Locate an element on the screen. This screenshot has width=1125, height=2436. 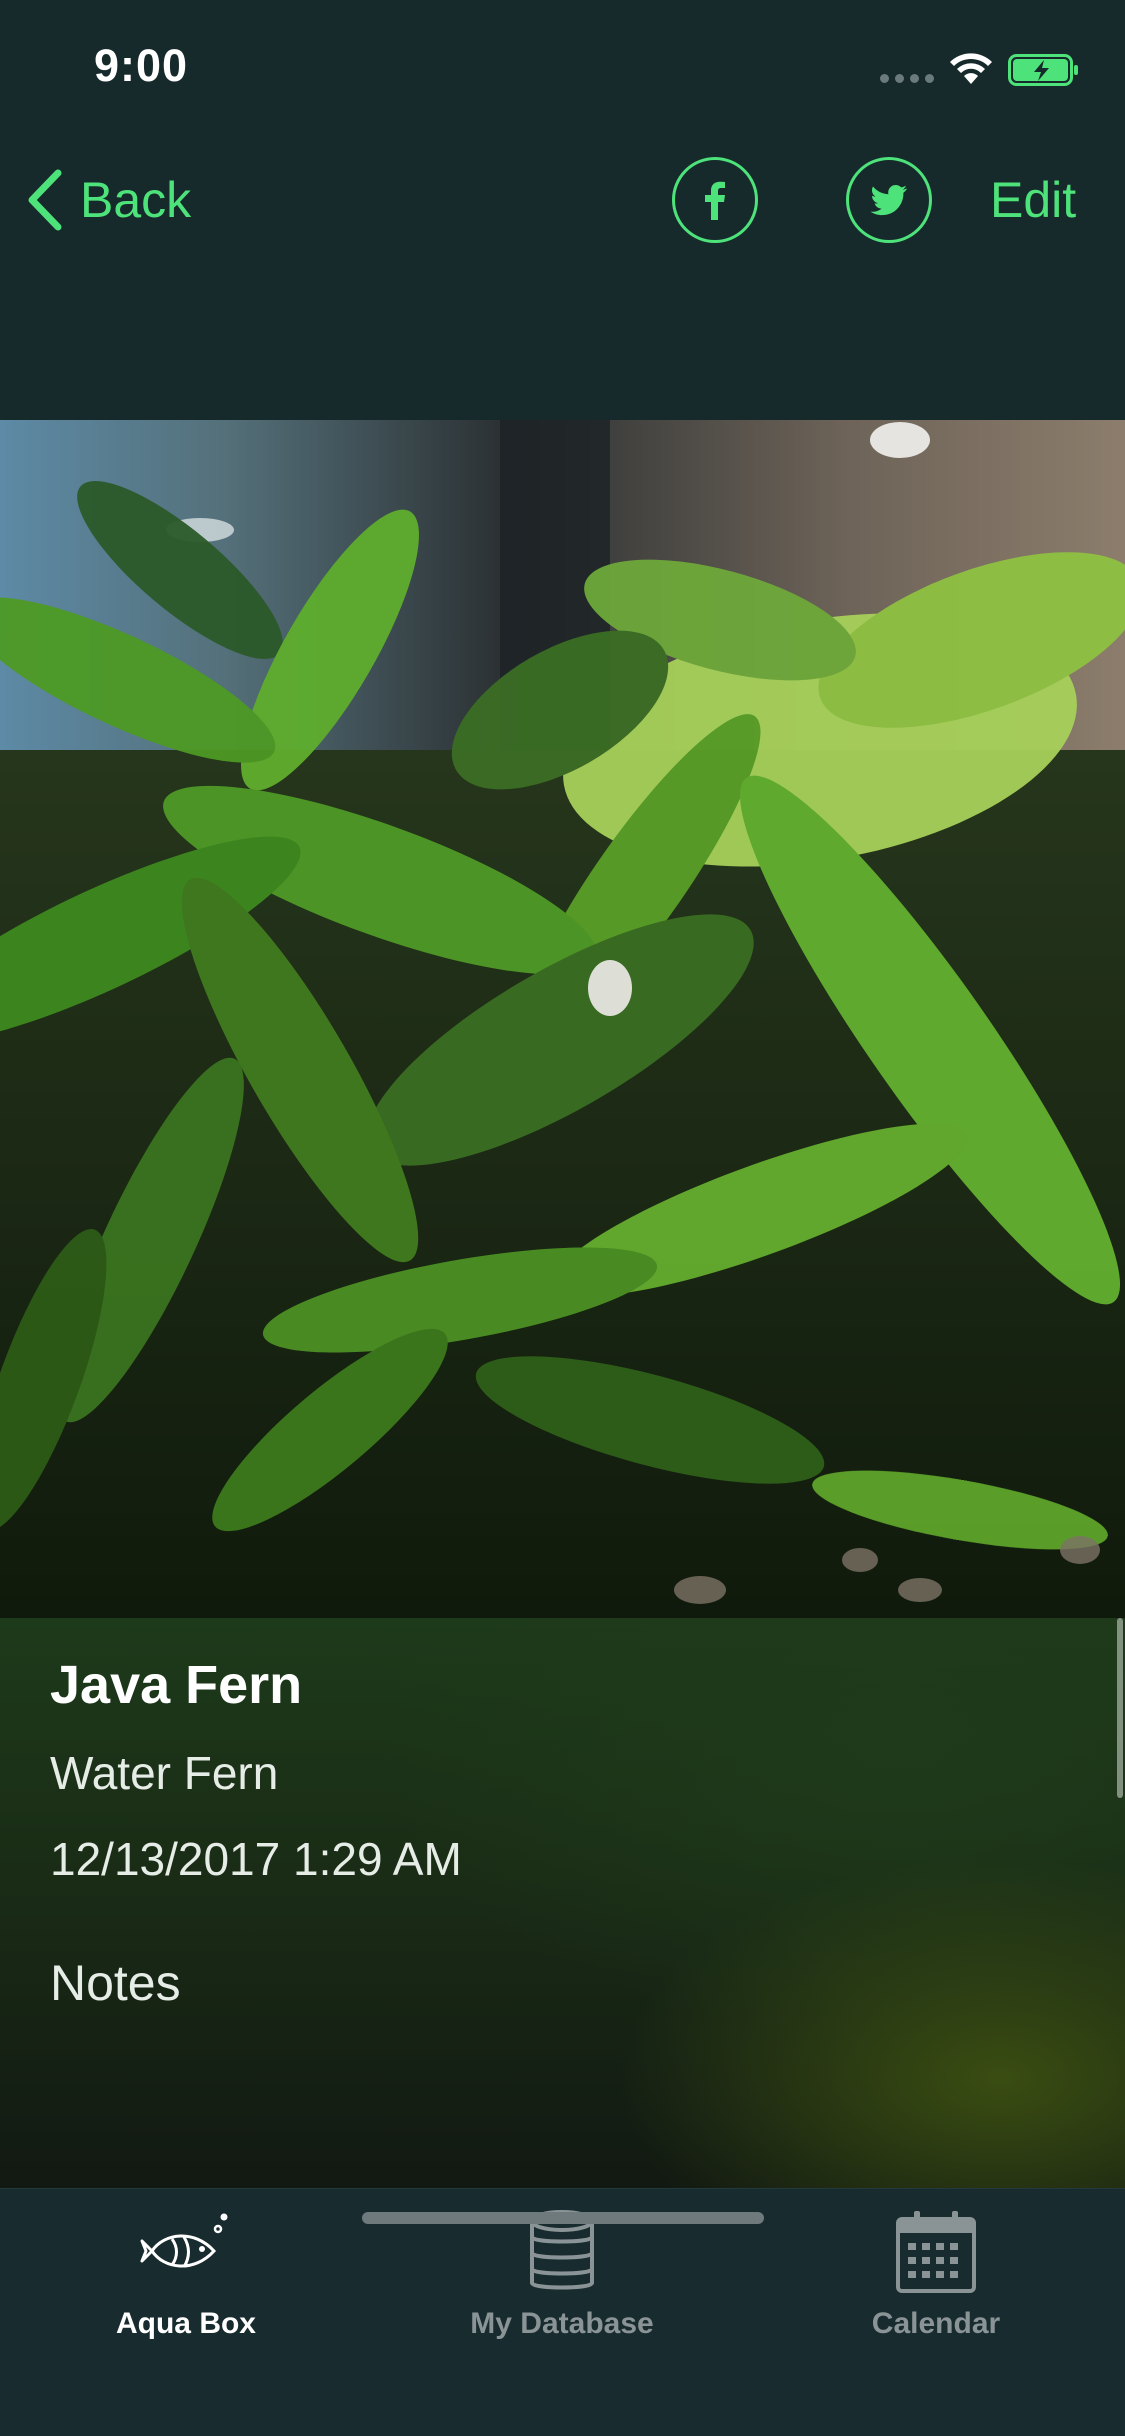
status-time: 9:00 is located at coordinates (141, 65).